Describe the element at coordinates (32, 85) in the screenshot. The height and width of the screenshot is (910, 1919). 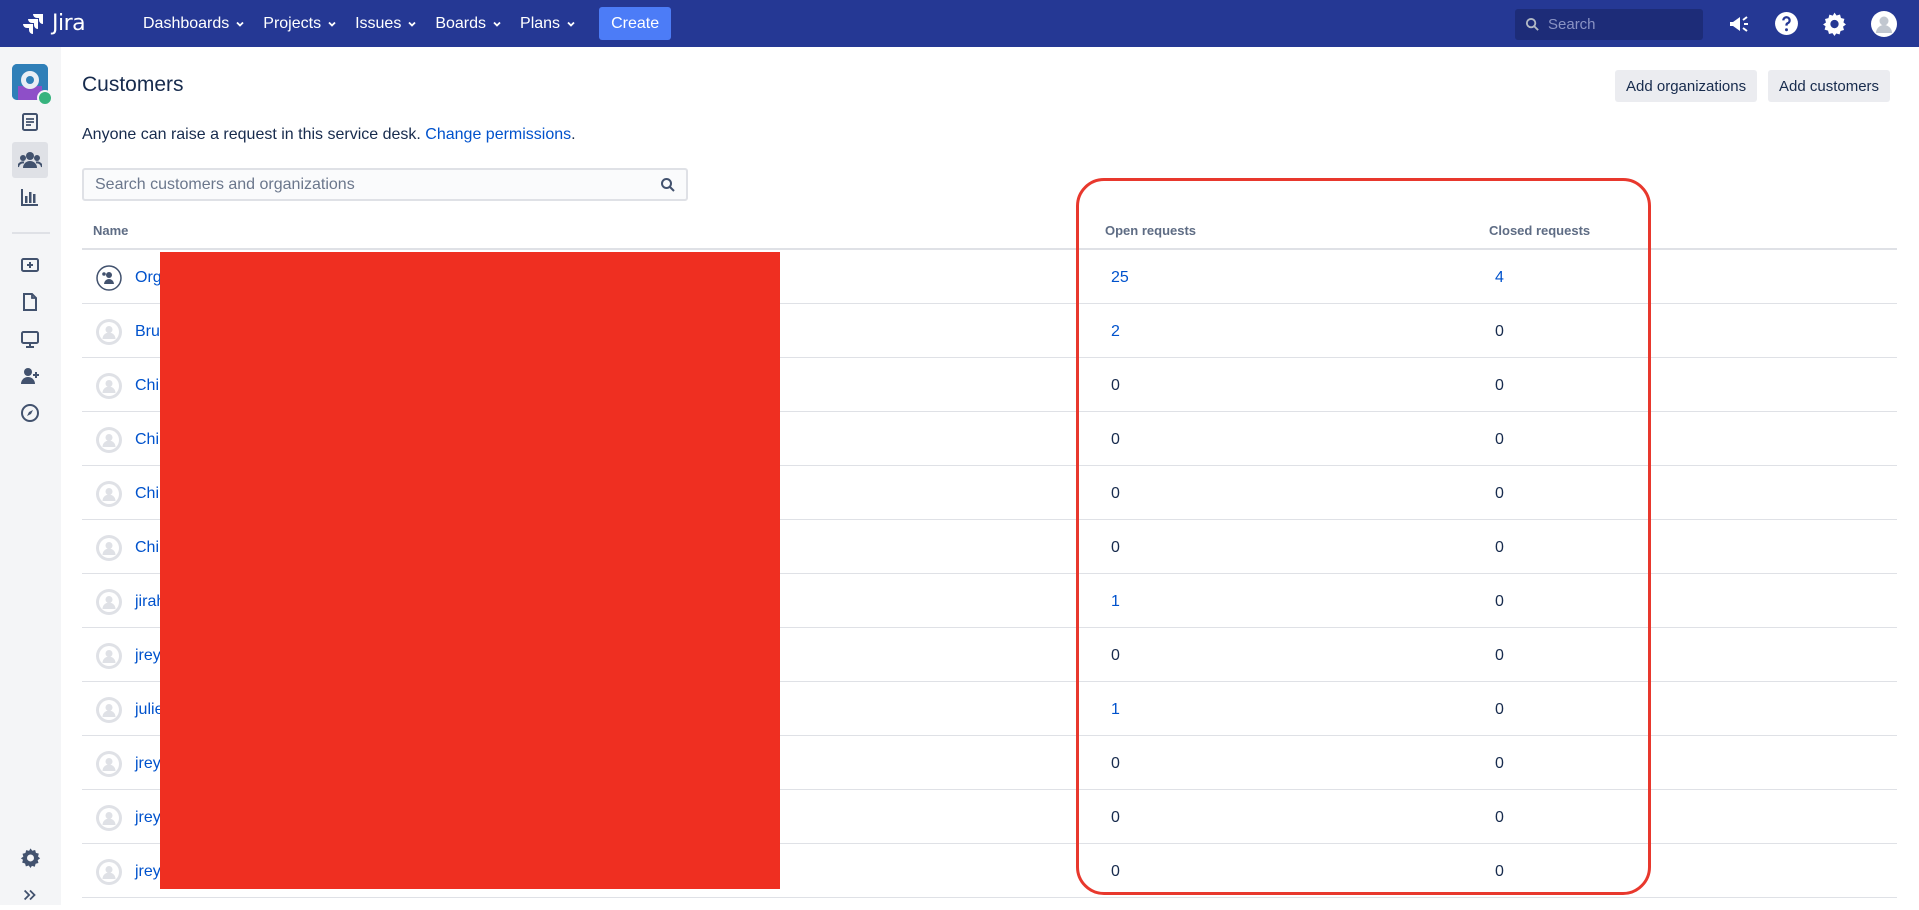
I see `project-avatar` at that location.